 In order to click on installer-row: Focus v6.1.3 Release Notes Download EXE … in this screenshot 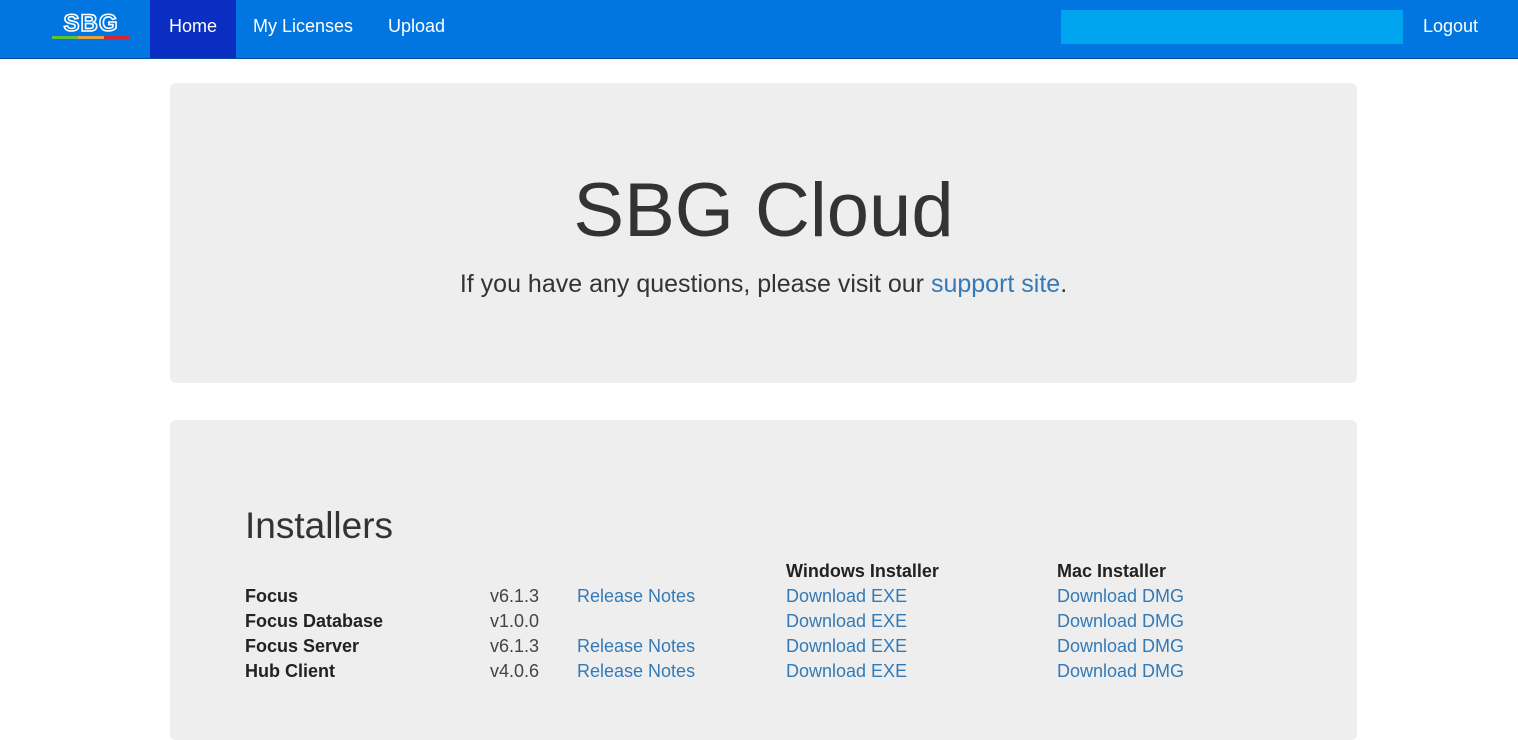, I will do `click(763, 598)`.